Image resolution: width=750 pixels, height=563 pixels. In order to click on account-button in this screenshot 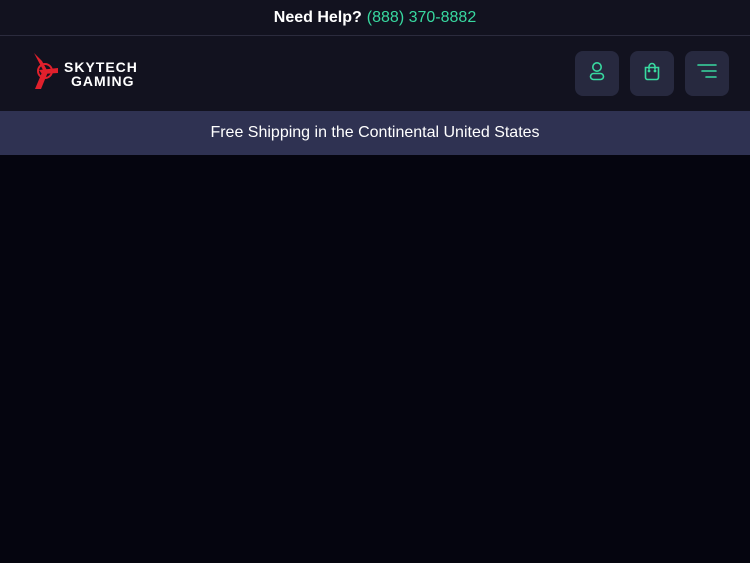, I will do `click(597, 73)`.